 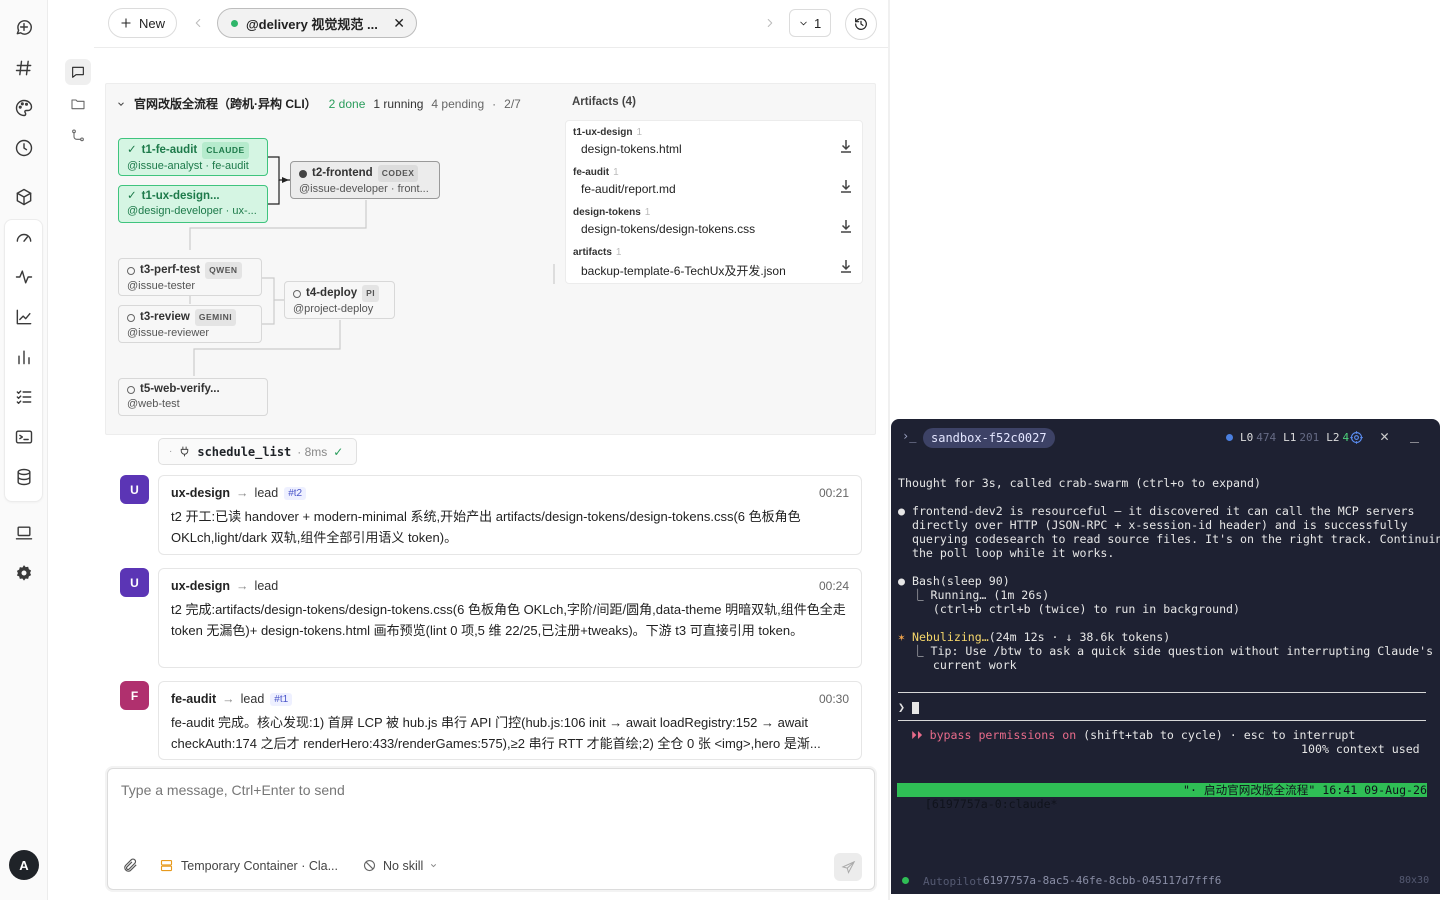 What do you see at coordinates (295, 493) in the screenshot?
I see `task-ref-badge: #t2` at bounding box center [295, 493].